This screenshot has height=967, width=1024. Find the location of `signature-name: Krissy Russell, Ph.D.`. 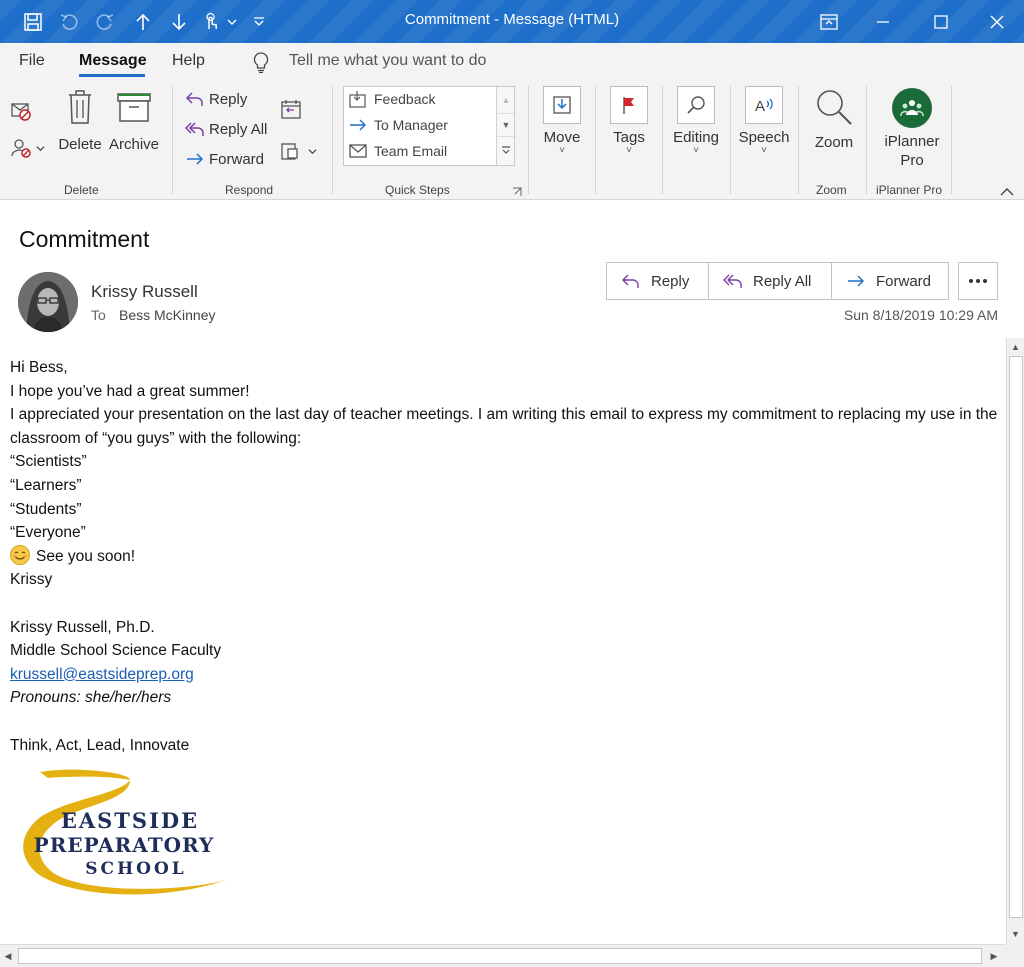

signature-name: Krissy Russell, Ph.D. is located at coordinates (82, 627).